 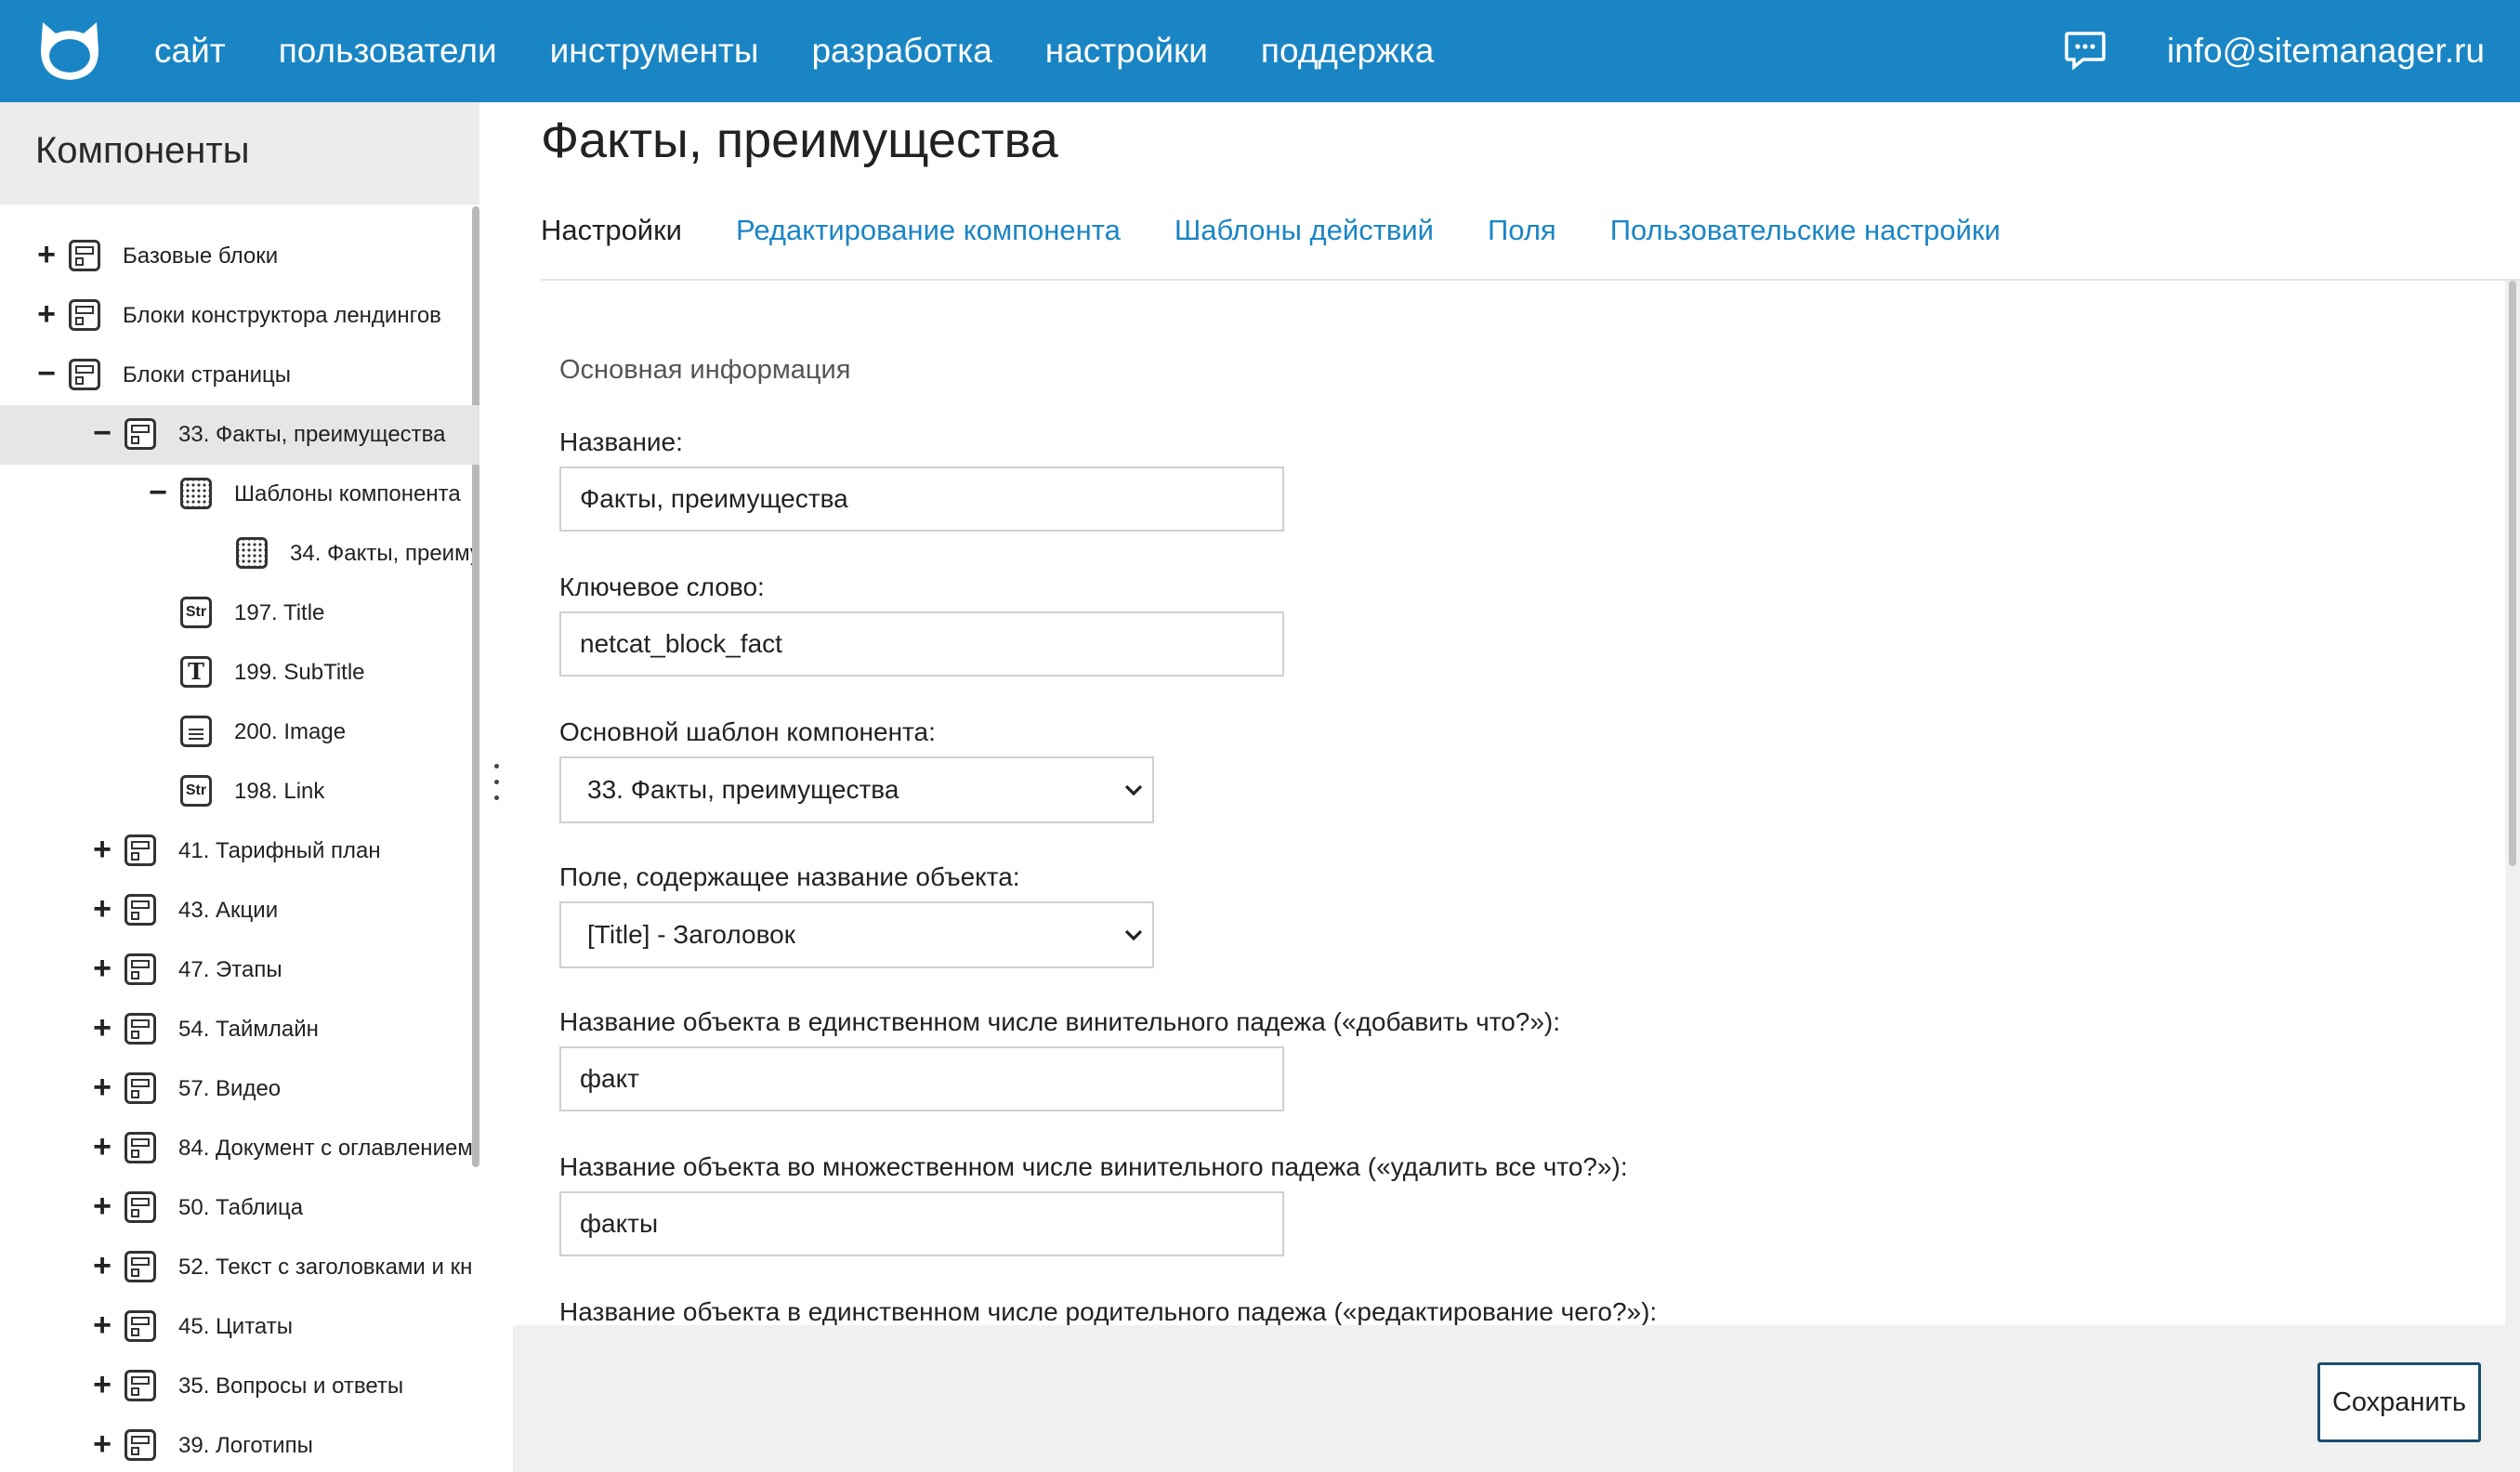 What do you see at coordinates (236, 1386) in the screenshot?
I see `tree-item: +35. Вопросы и ответы` at bounding box center [236, 1386].